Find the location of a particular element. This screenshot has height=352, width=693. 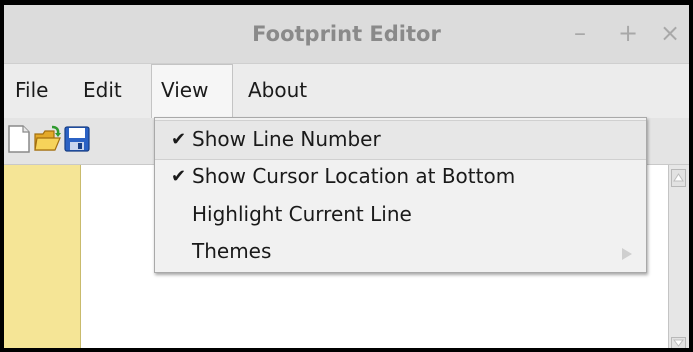

menu-about: About is located at coordinates (277, 90).